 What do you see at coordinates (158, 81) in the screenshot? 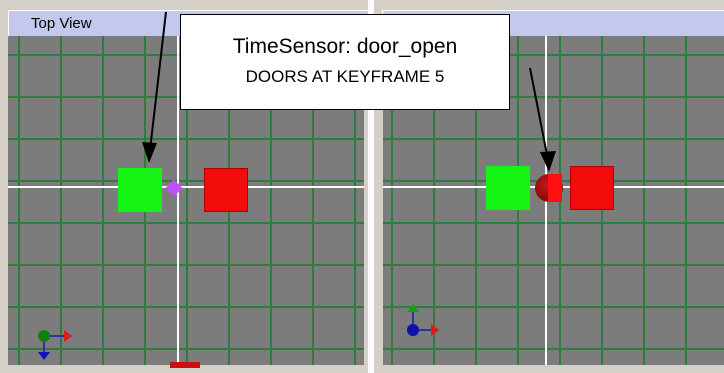
I see `callout-arrow-left` at bounding box center [158, 81].